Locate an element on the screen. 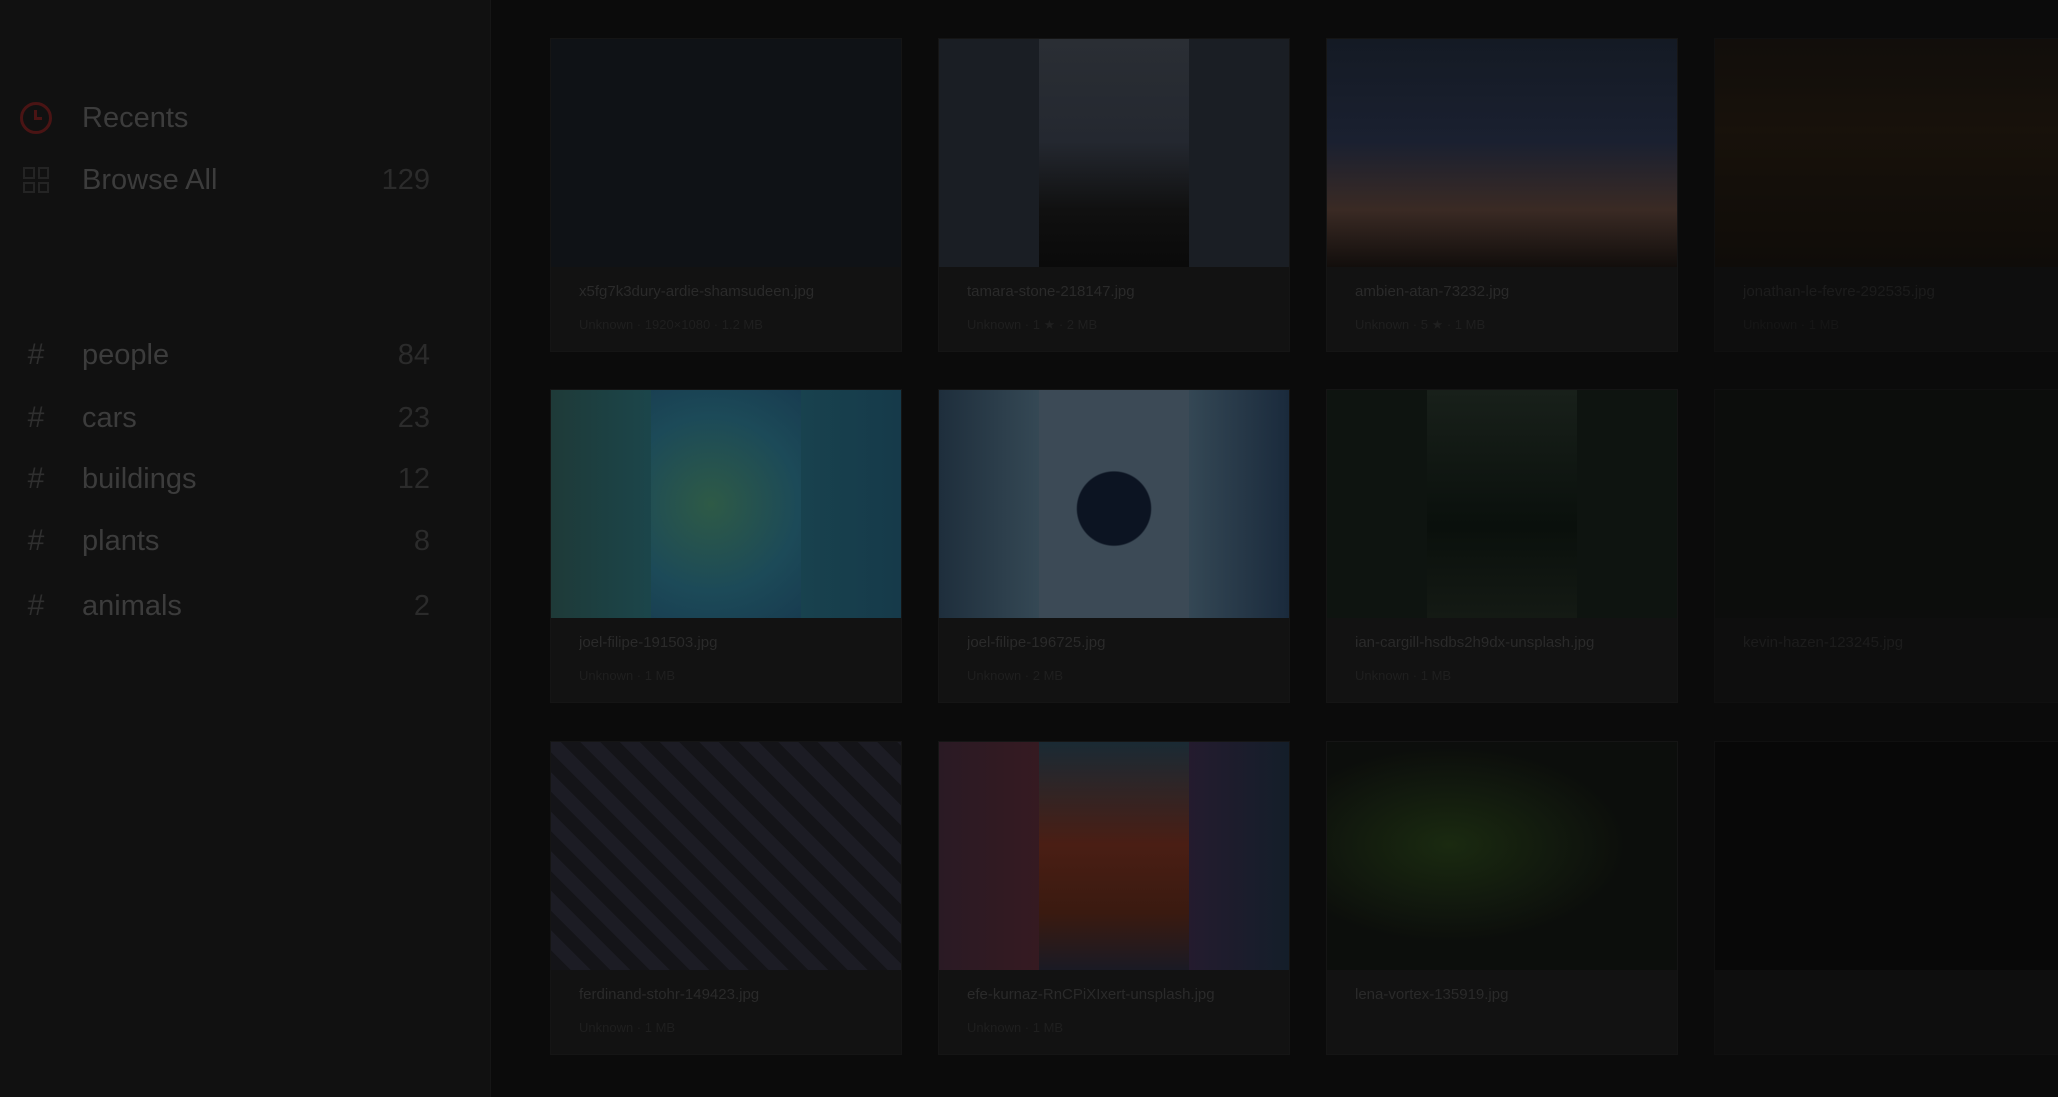 This screenshot has width=2058, height=1097. file-meta: Unknown · 1920×1080 · 1.2 MB is located at coordinates (671, 324).